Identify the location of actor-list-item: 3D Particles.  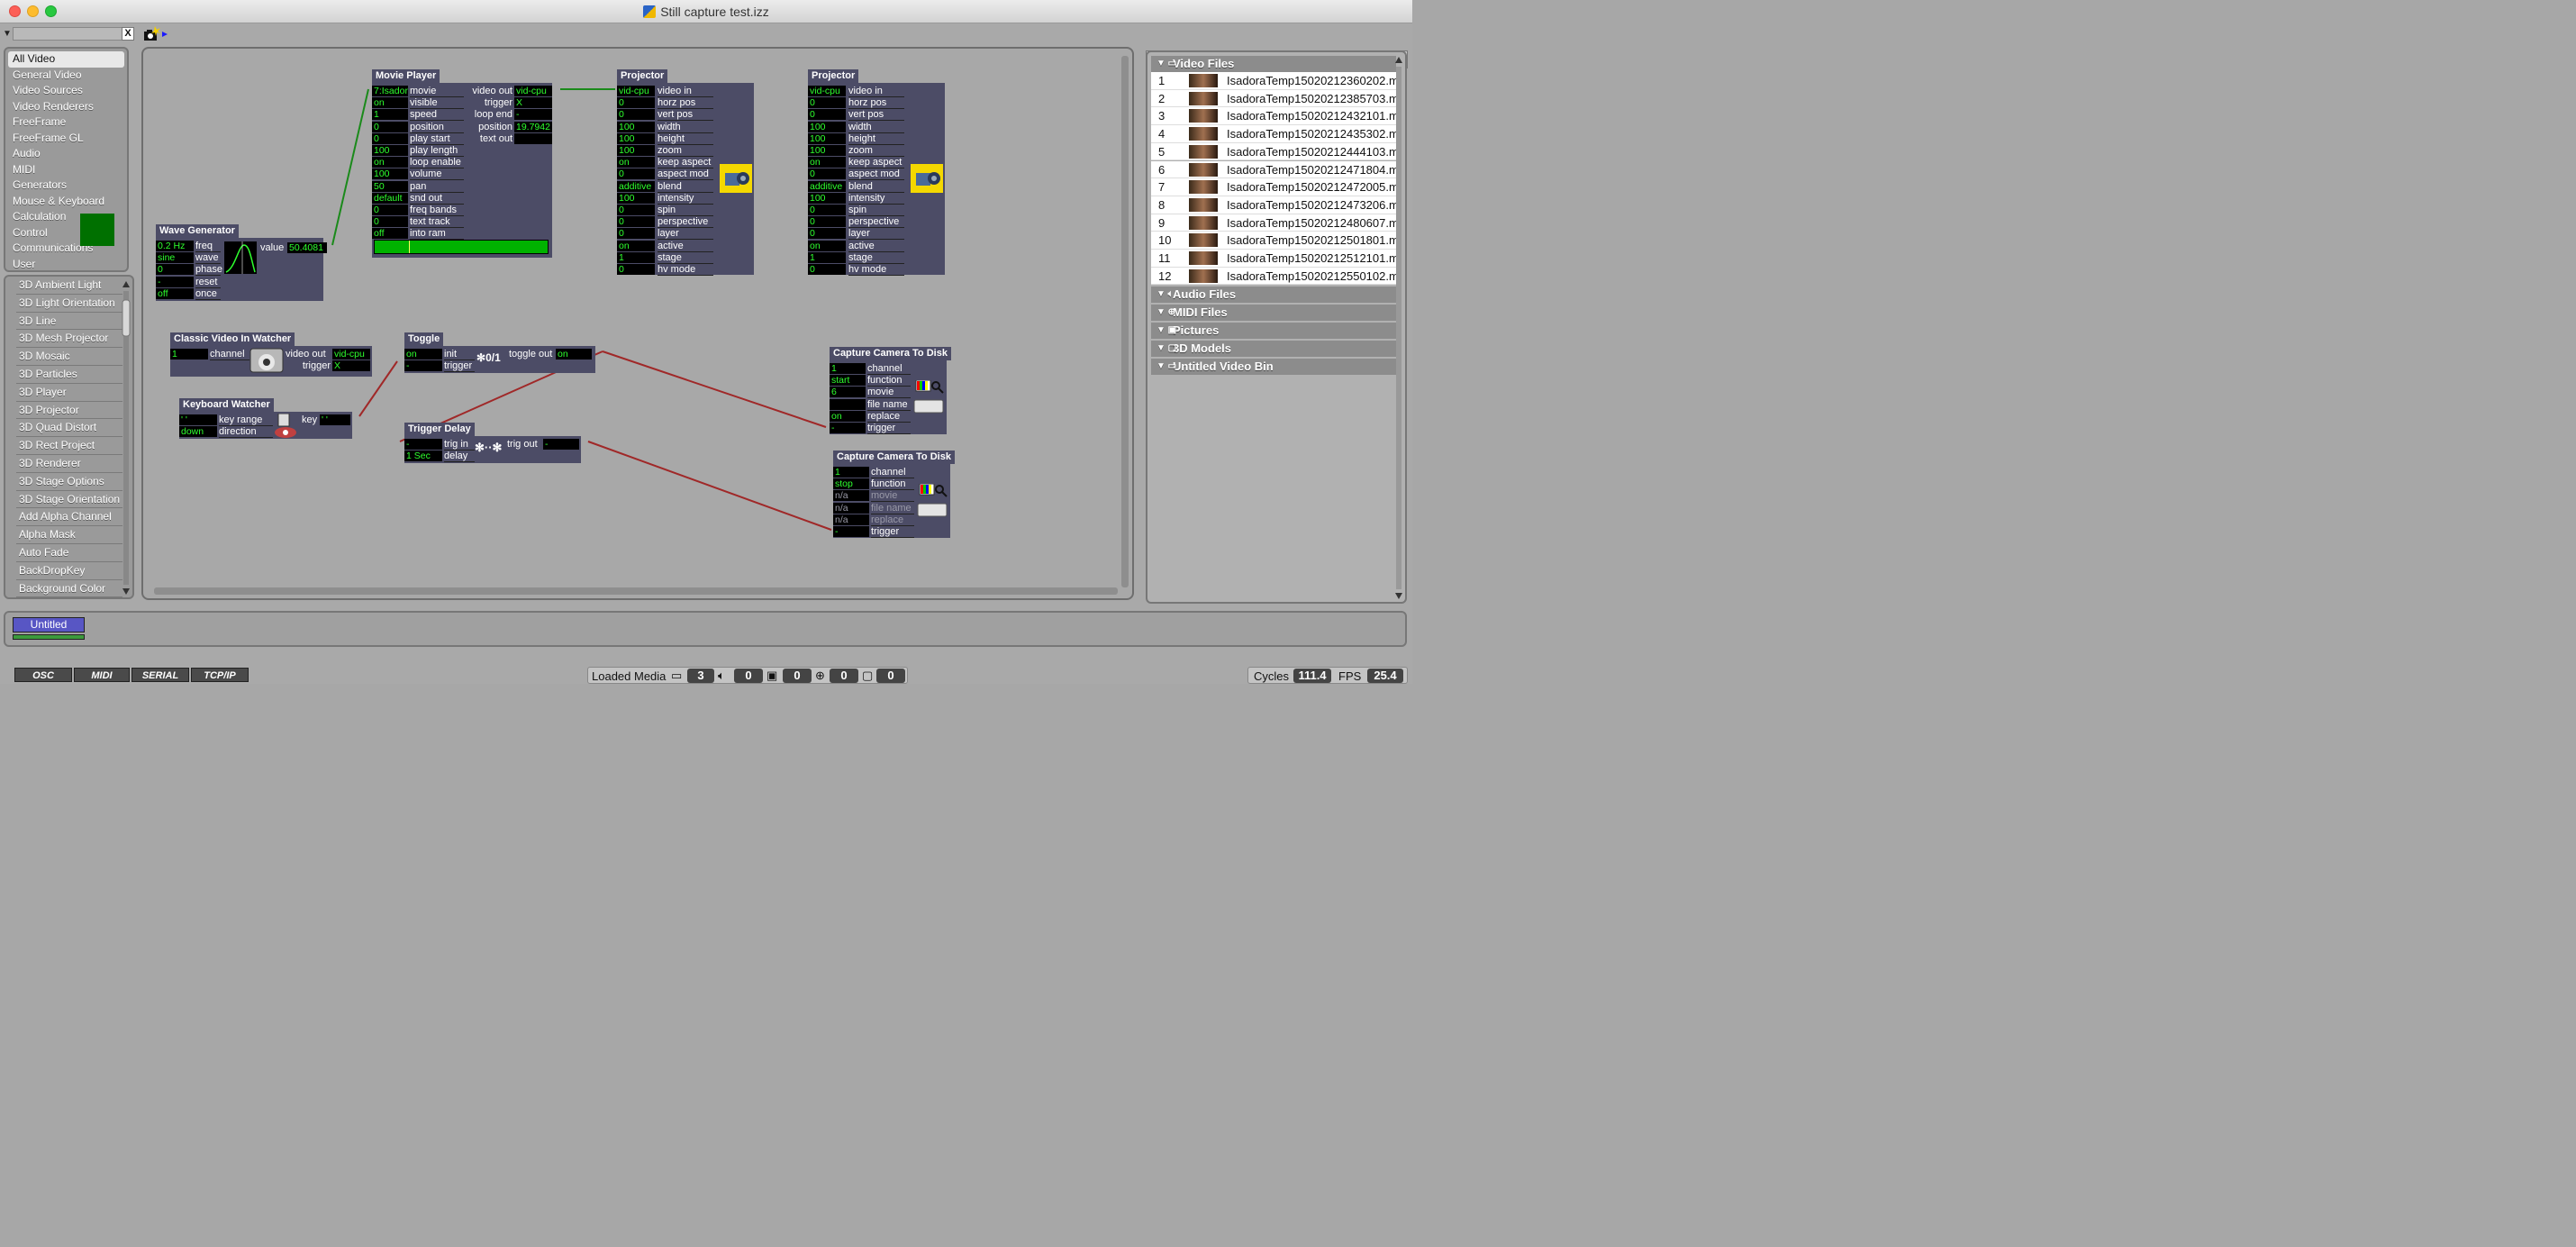
(69, 375).